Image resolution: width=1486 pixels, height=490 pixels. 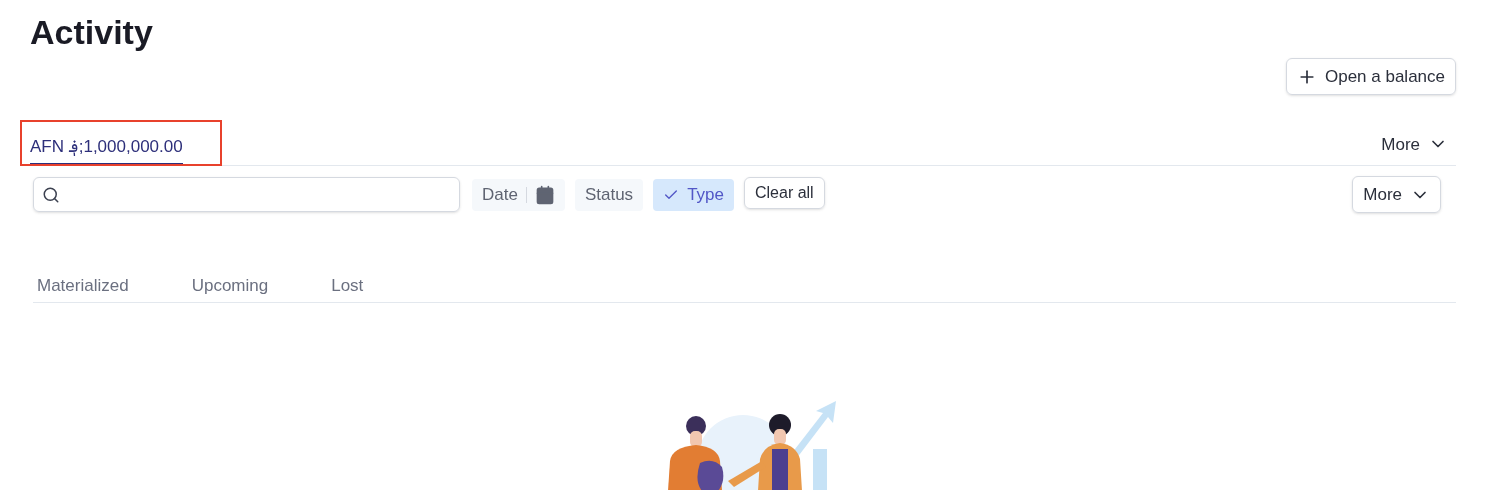 I want to click on filter-chip: Type, so click(x=693, y=194).